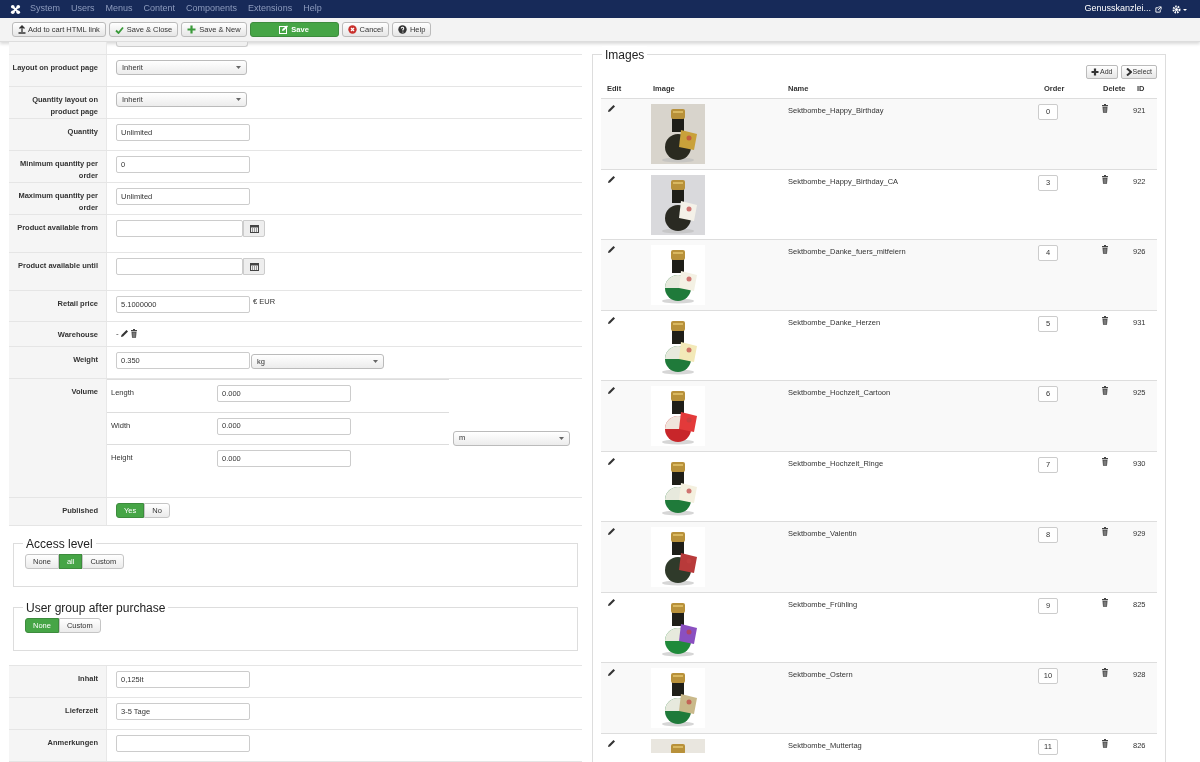 This screenshot has width=1200, height=762. What do you see at coordinates (124, 333) in the screenshot?
I see `pencil-icon` at bounding box center [124, 333].